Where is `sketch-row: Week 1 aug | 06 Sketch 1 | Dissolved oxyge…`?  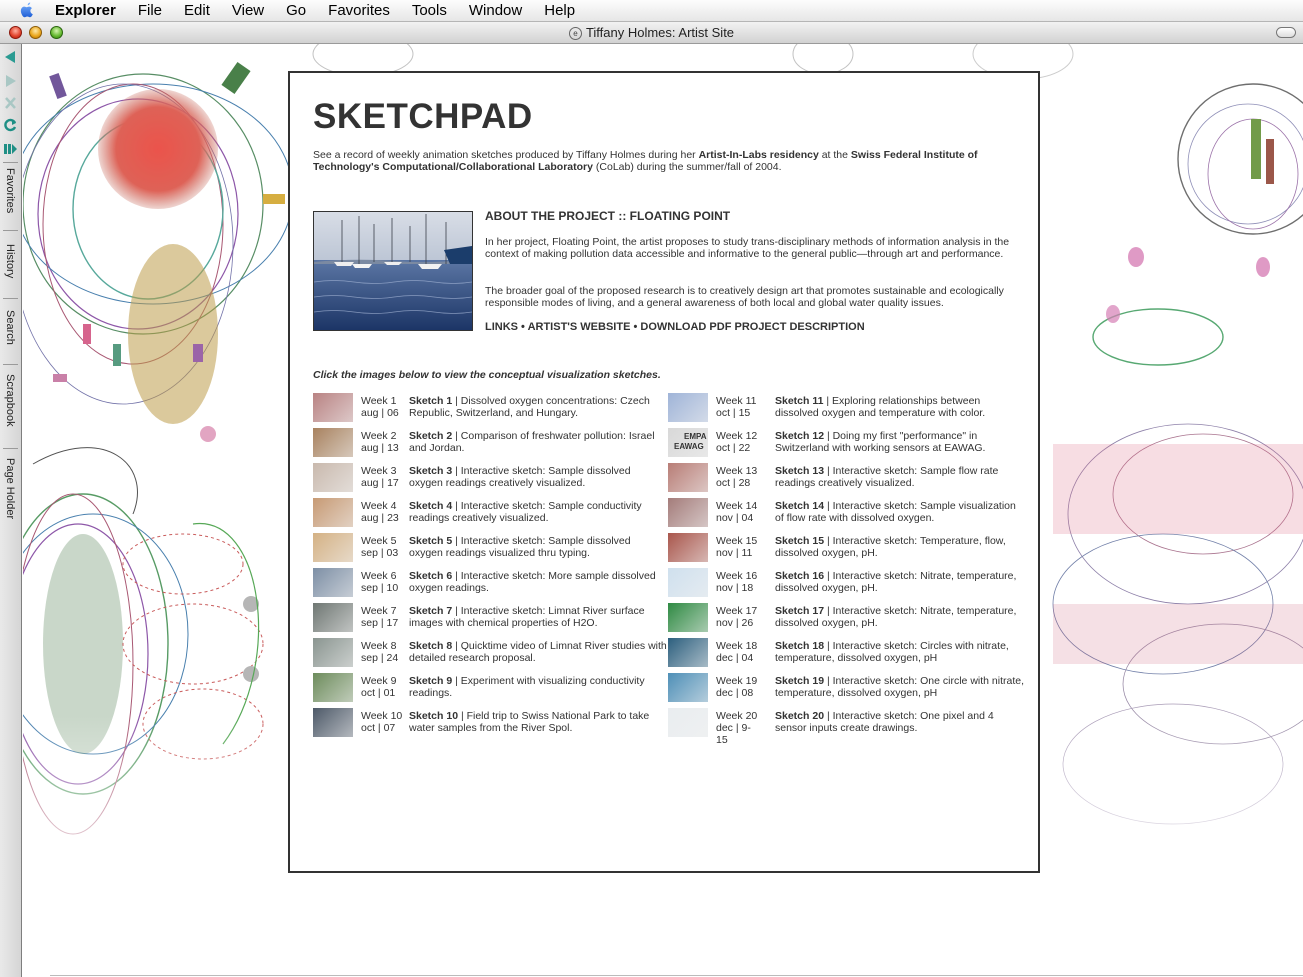
sketch-row: Week 1 aug | 06 Sketch 1 | Dissolved oxyge… is located at coordinates (488, 410).